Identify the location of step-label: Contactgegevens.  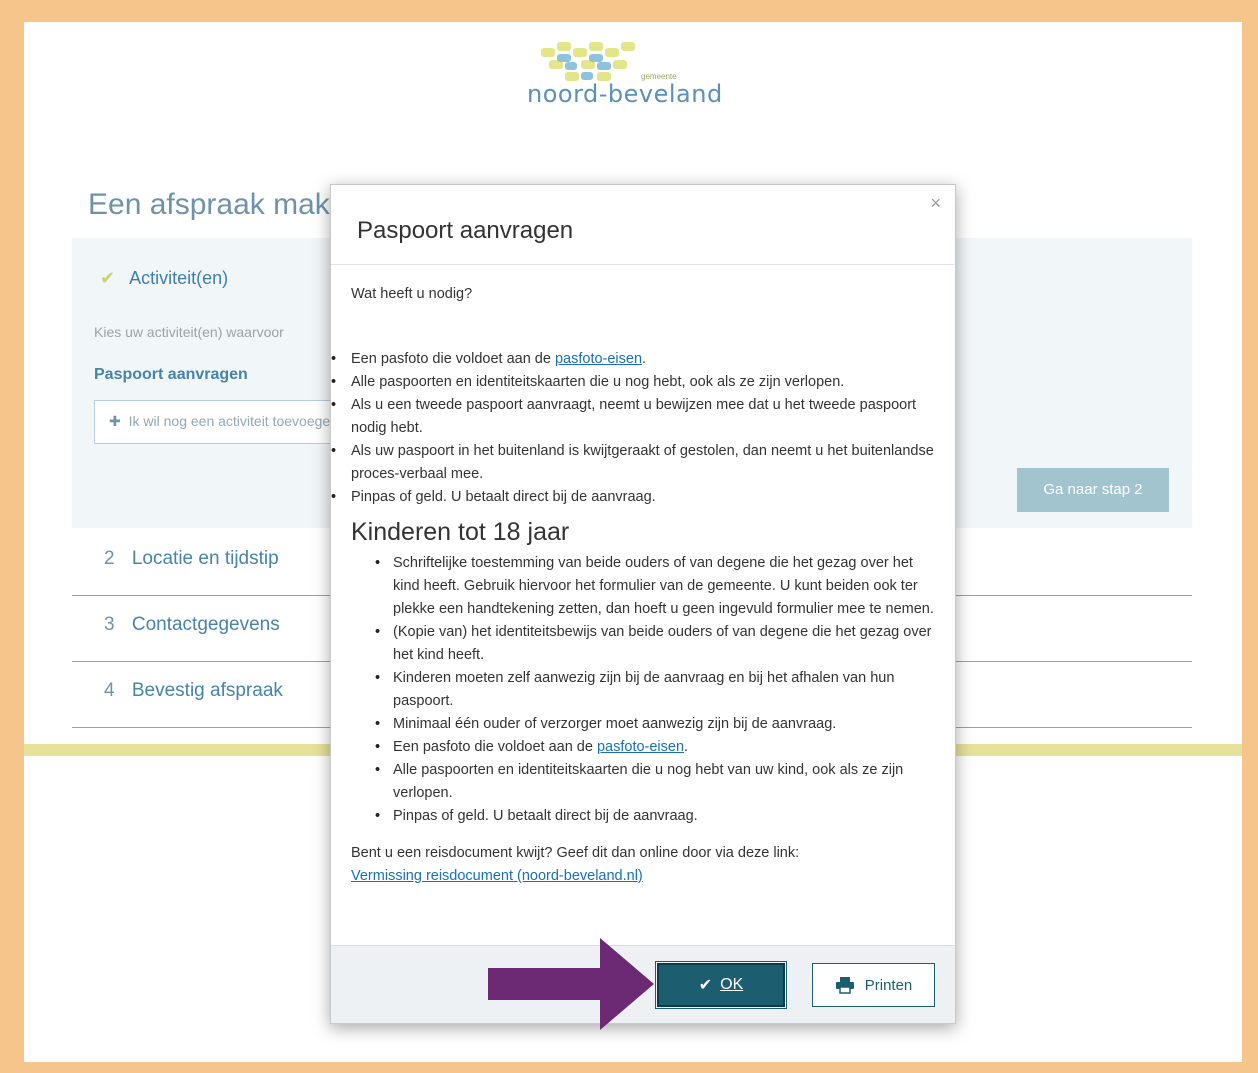
(205, 624).